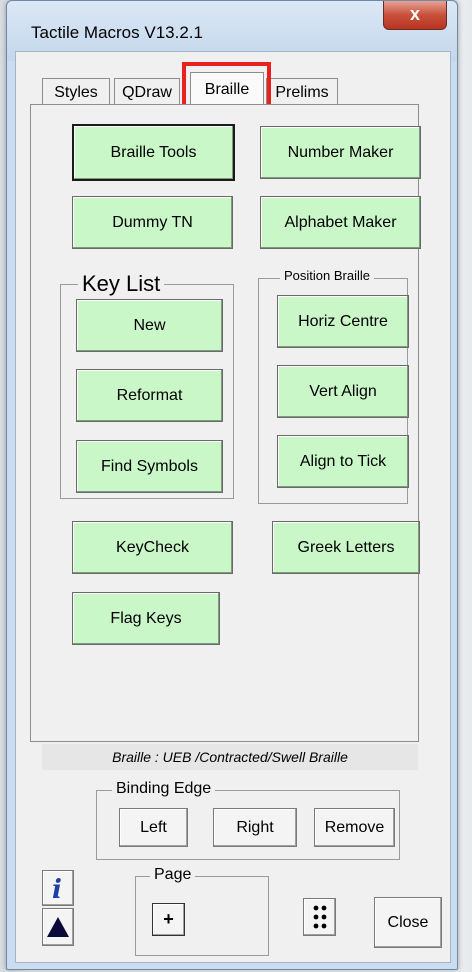 The width and height of the screenshot is (472, 972). I want to click on flag-keys-button: Flag Keys, so click(146, 618).